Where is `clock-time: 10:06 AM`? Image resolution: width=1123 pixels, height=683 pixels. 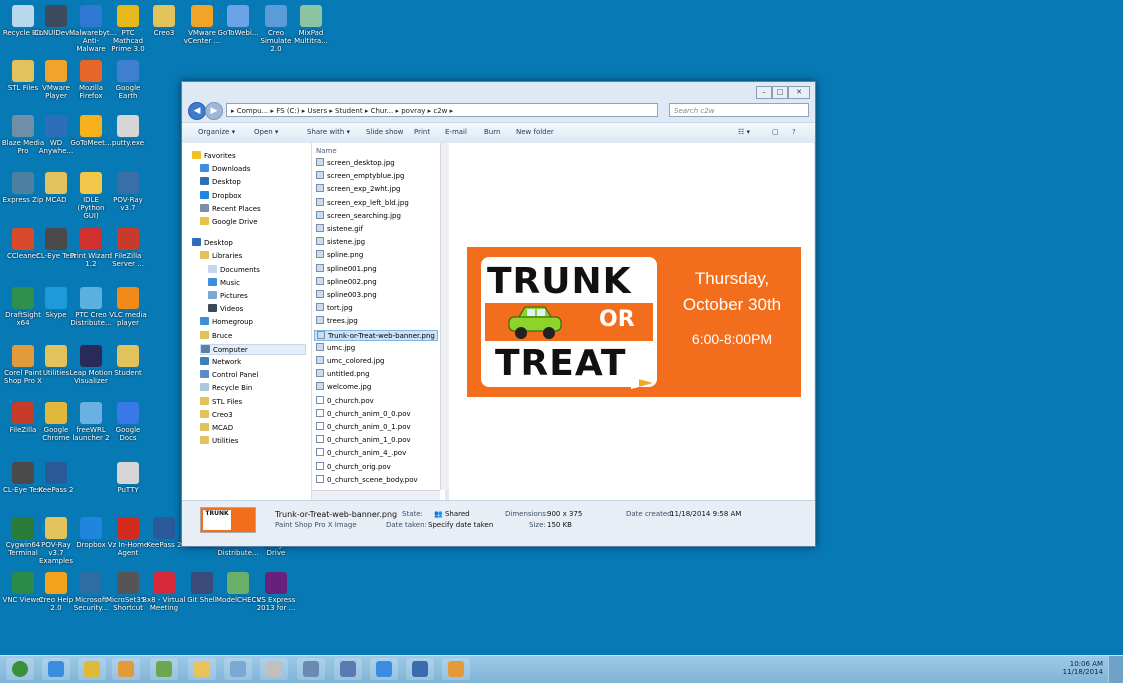 clock-time: 10:06 AM is located at coordinates (1083, 664).